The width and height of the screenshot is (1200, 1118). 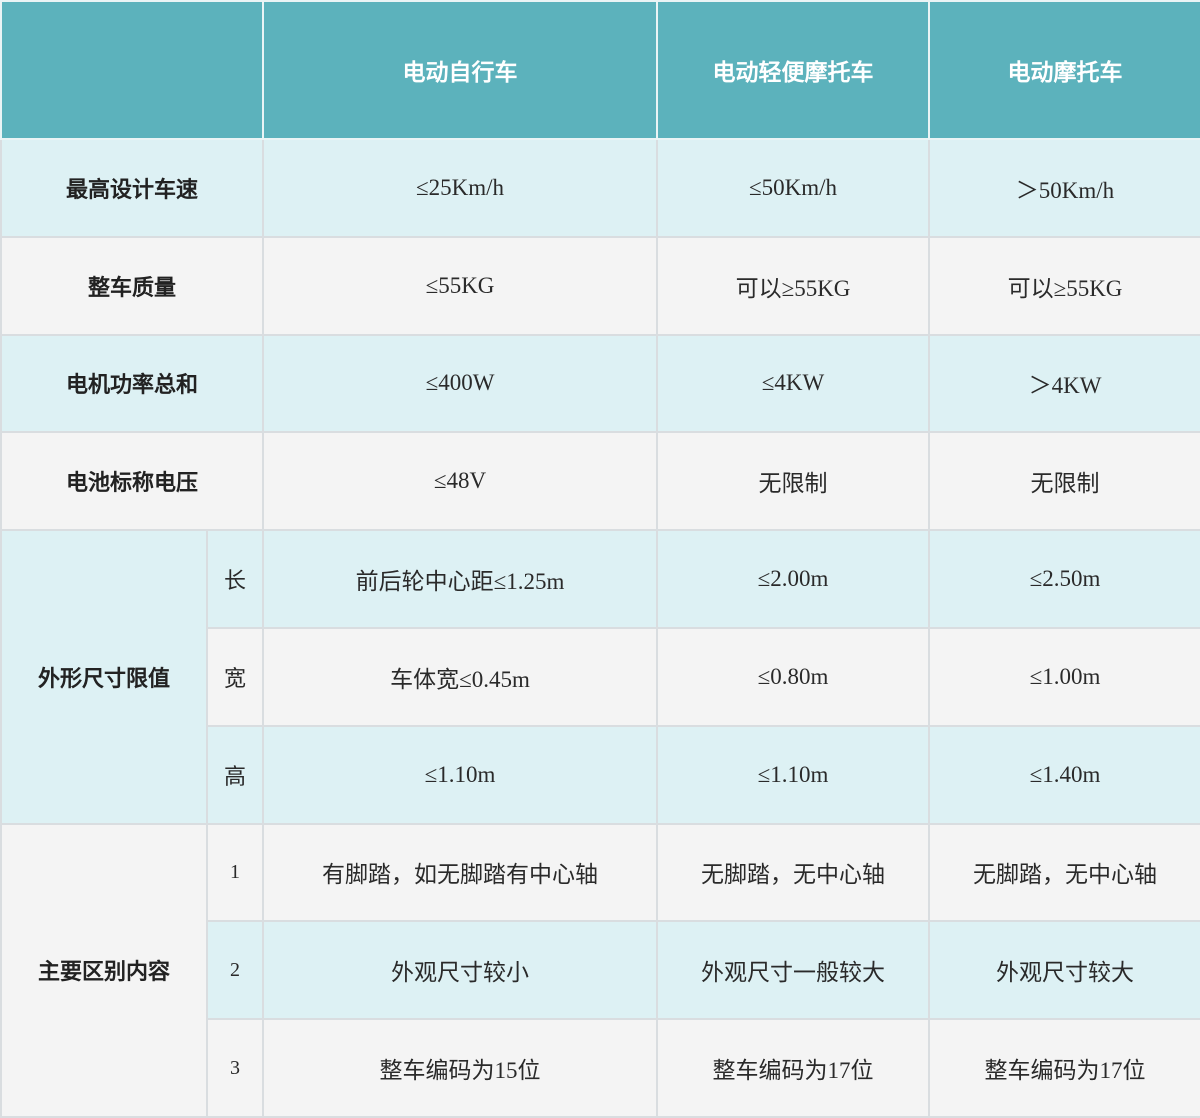 I want to click on cell-value: 外观尺寸较大, so click(x=1064, y=970).